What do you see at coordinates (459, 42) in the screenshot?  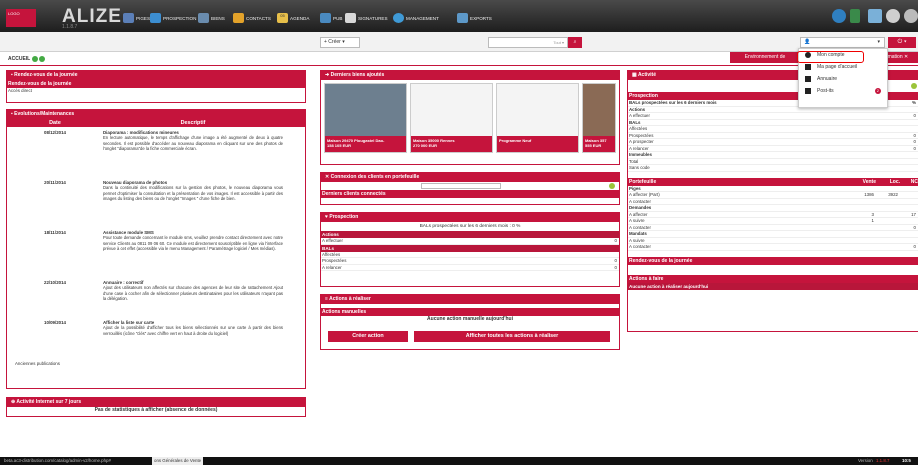 I see `toolbar` at bounding box center [459, 42].